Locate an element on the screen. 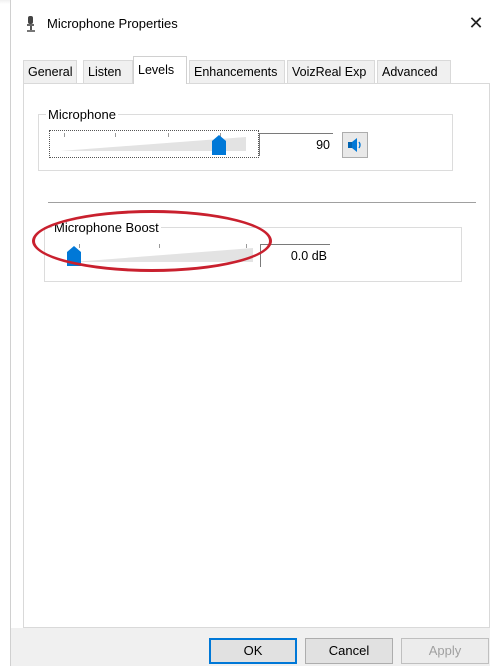 Image resolution: width=490 pixels, height=666 pixels. tab-advanced: Advanced is located at coordinates (414, 72).